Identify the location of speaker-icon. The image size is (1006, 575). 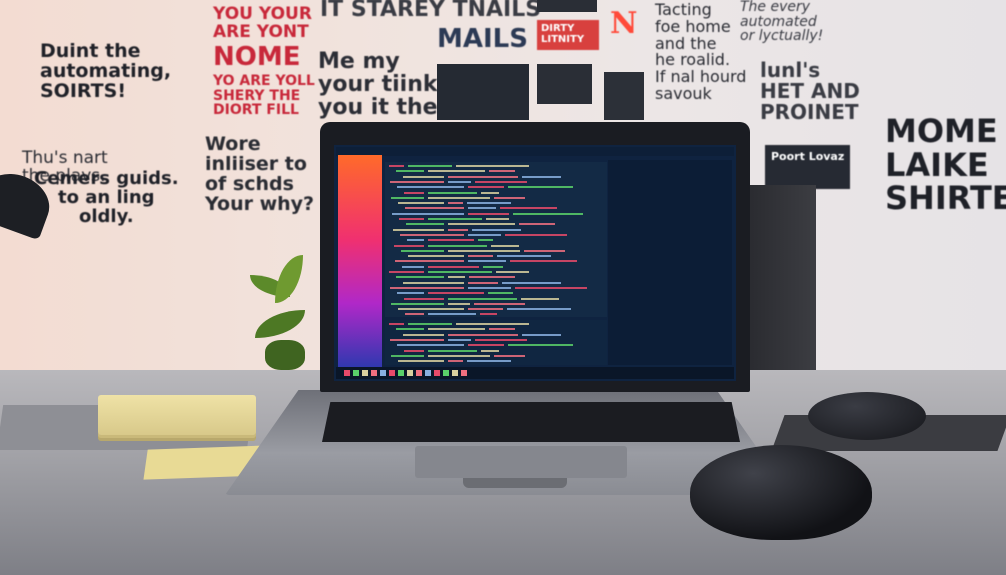
(782, 278).